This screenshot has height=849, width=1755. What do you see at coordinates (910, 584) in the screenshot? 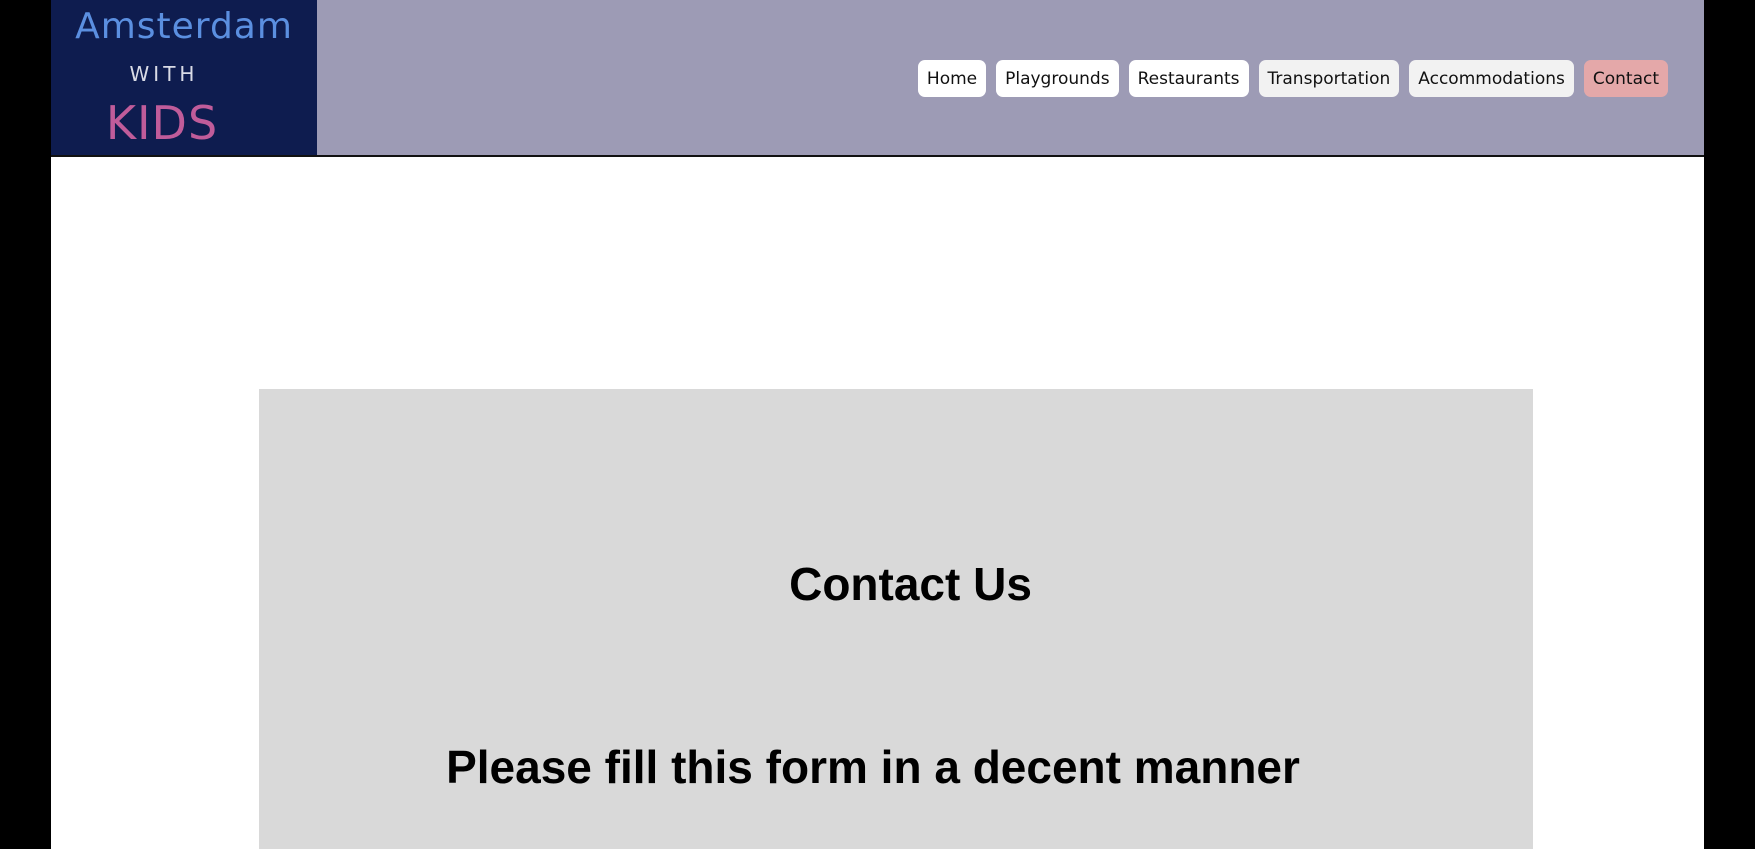
I see `page-title: Contact Us` at bounding box center [910, 584].